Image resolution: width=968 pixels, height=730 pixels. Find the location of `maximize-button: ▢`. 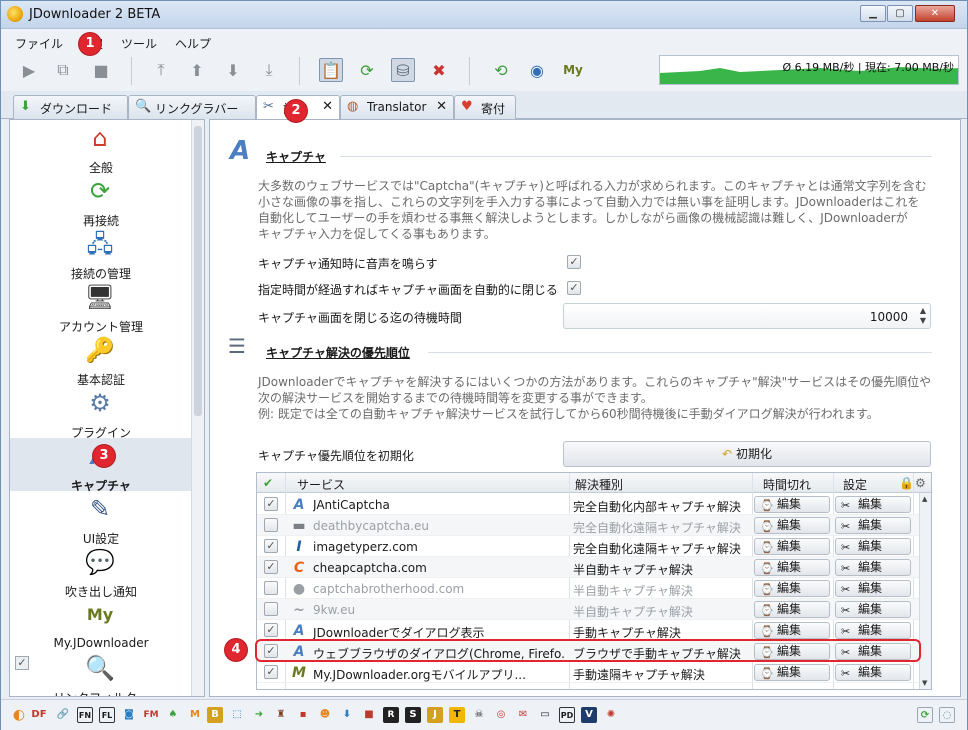

maximize-button: ▢ is located at coordinates (900, 13).